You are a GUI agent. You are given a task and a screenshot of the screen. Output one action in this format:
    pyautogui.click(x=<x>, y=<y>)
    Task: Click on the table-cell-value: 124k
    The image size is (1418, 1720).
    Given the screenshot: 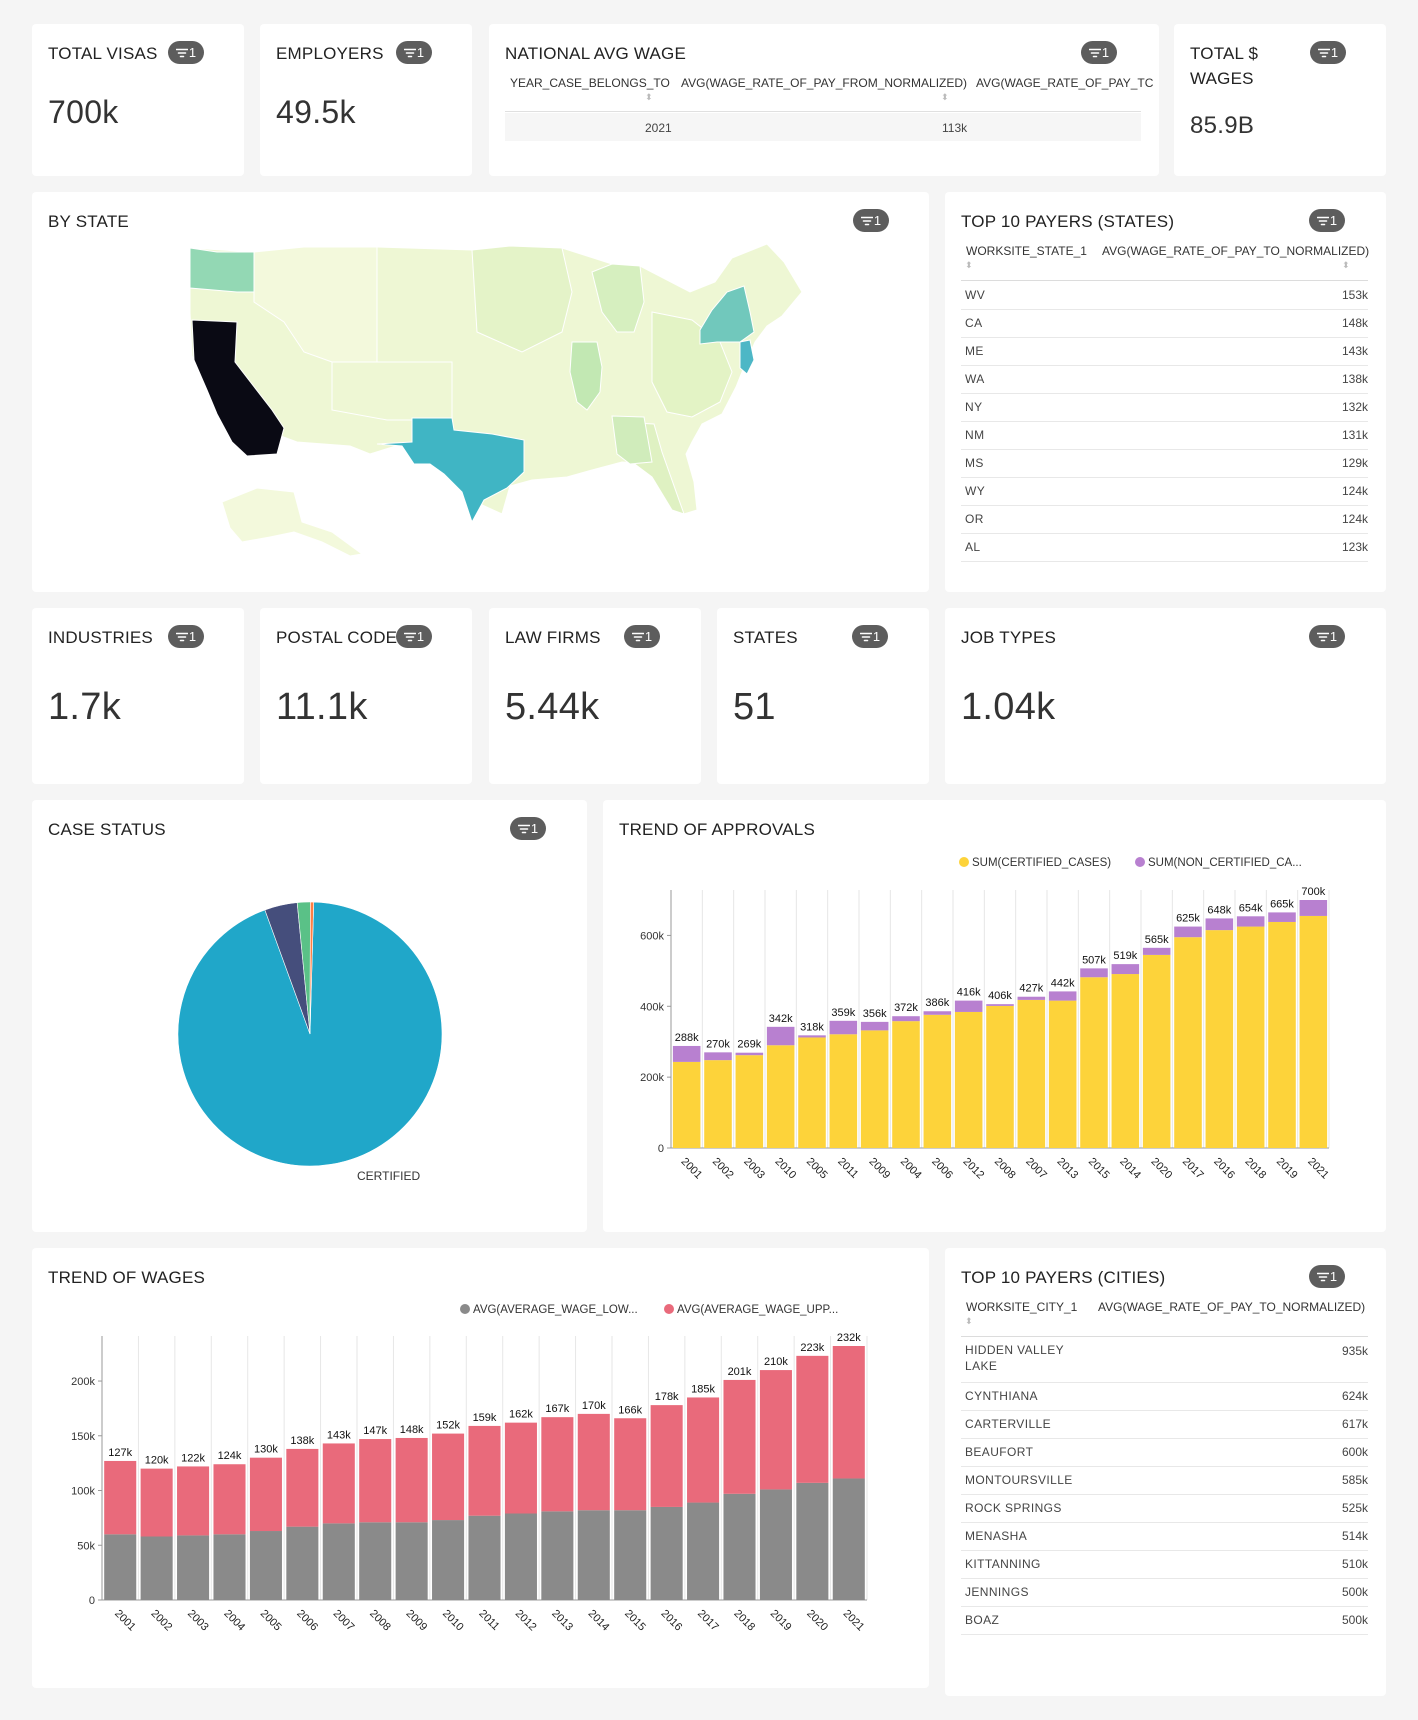 What is the action you would take?
    pyautogui.click(x=1354, y=519)
    